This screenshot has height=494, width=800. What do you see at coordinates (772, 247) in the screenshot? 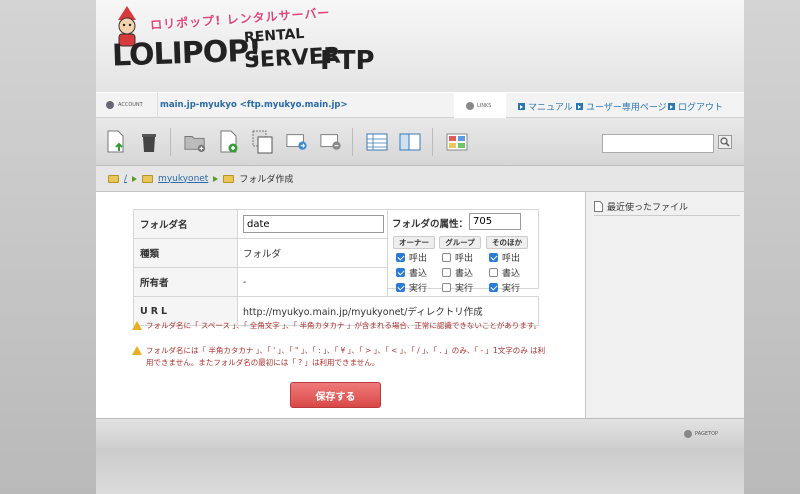
I see `page-background-right` at bounding box center [772, 247].